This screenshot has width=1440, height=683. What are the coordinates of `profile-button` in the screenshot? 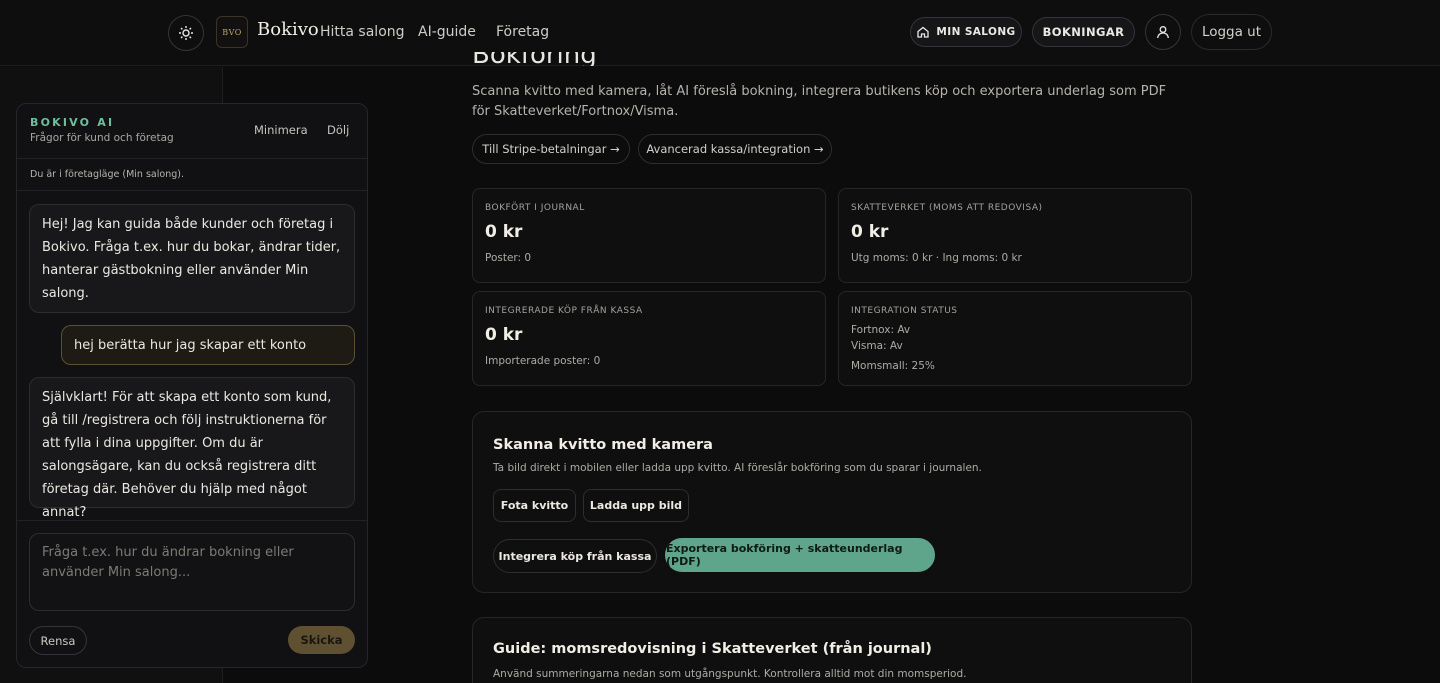 It's located at (1163, 32).